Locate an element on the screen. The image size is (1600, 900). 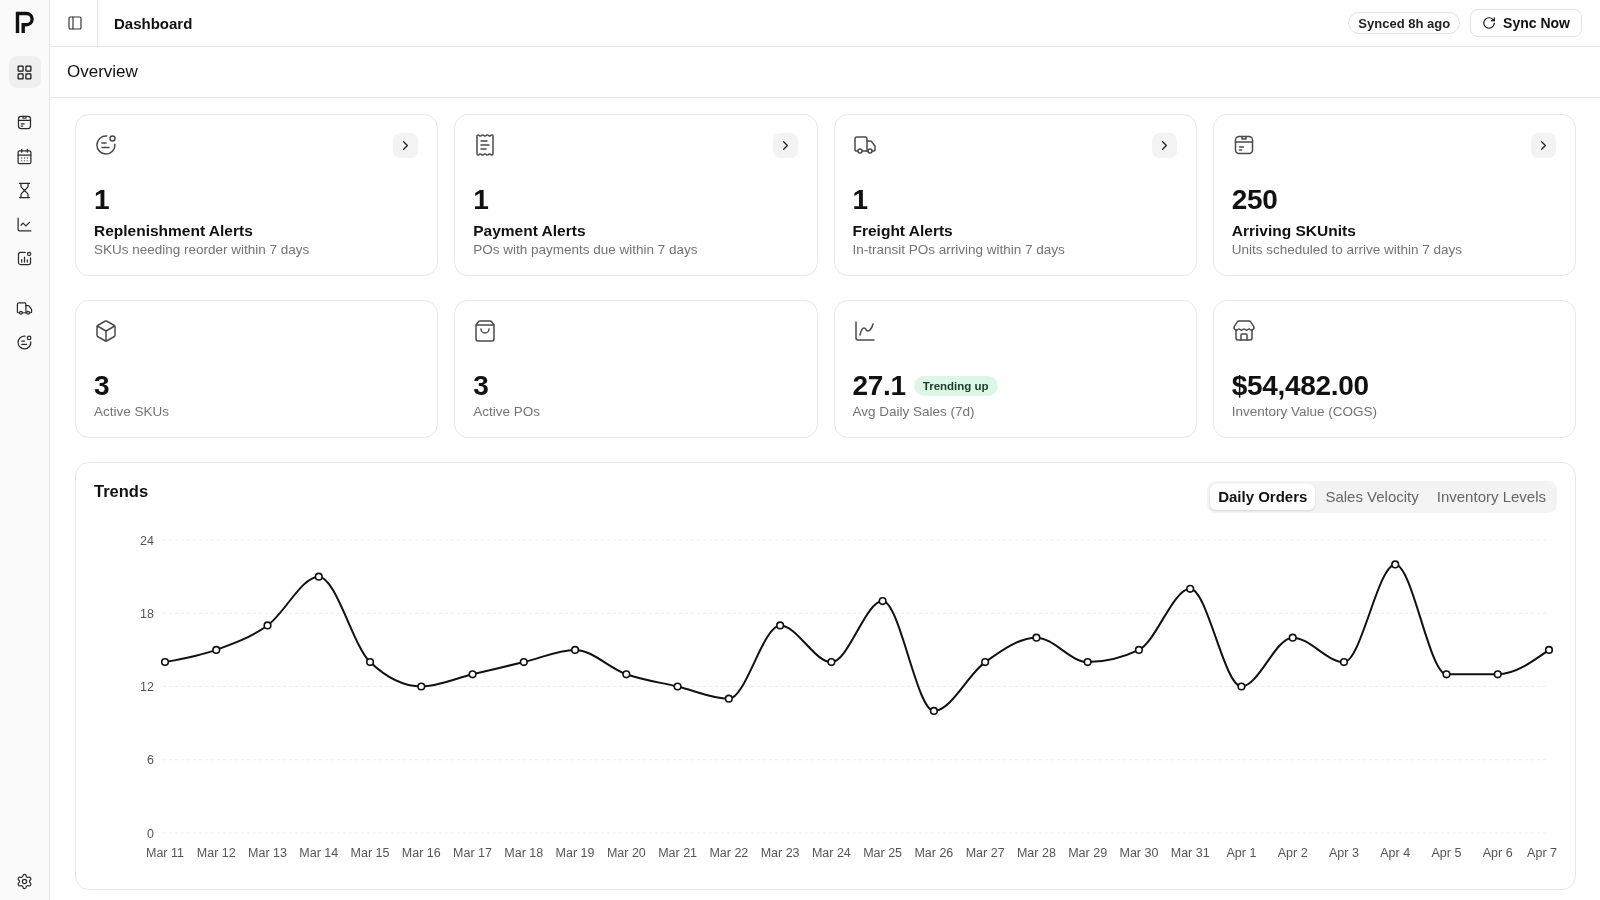
x-axis-label: Mar 11 is located at coordinates (165, 853).